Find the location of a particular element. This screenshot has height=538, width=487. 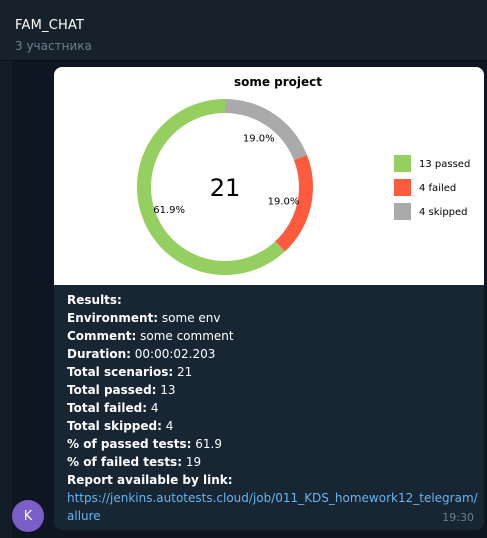

message-line-label: Comment: is located at coordinates (102, 336).